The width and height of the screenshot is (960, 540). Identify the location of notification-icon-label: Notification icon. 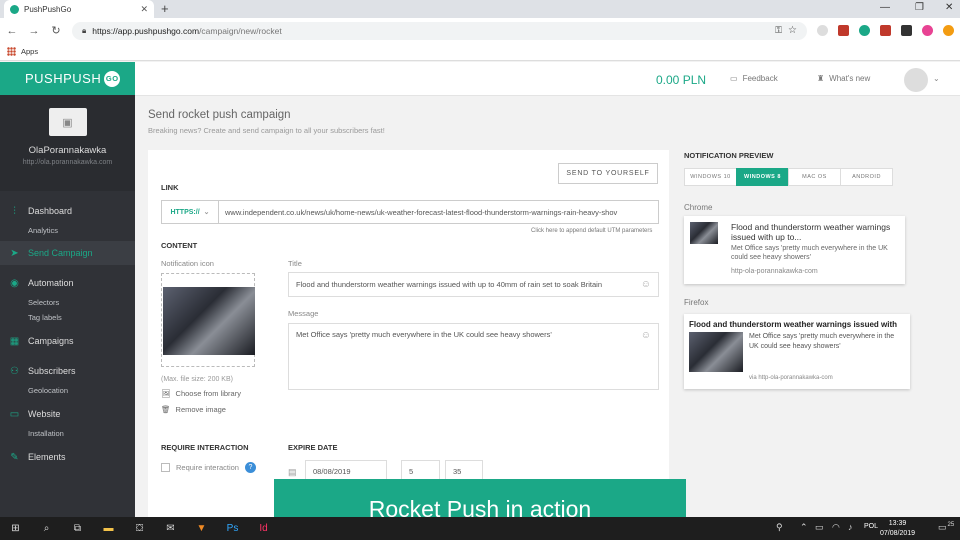
(187, 263).